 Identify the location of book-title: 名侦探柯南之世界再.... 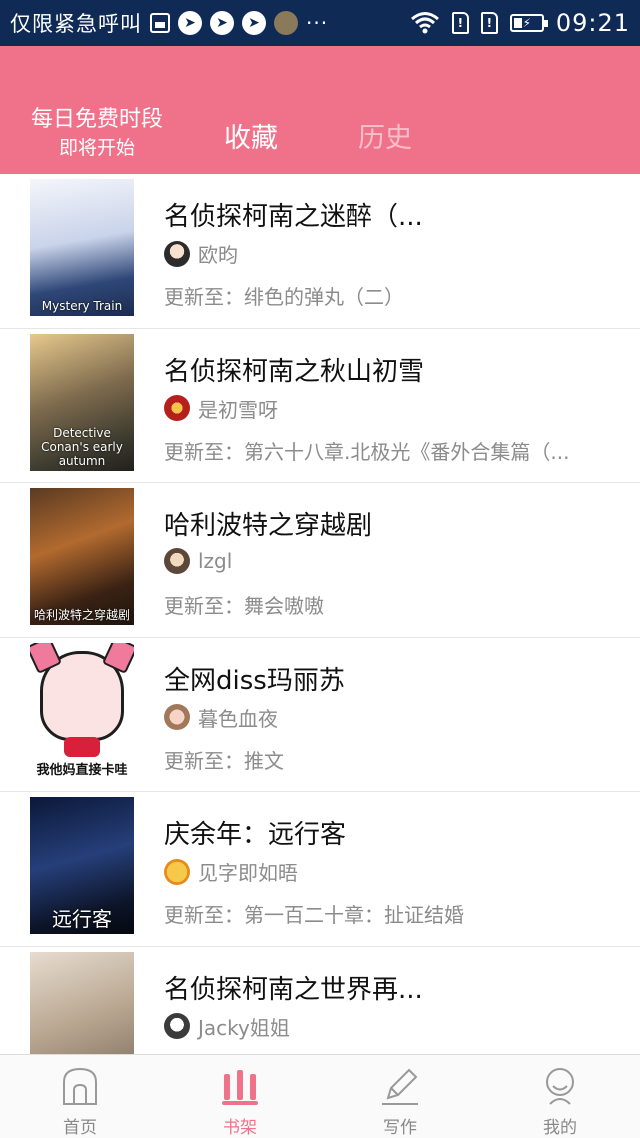
(293, 989).